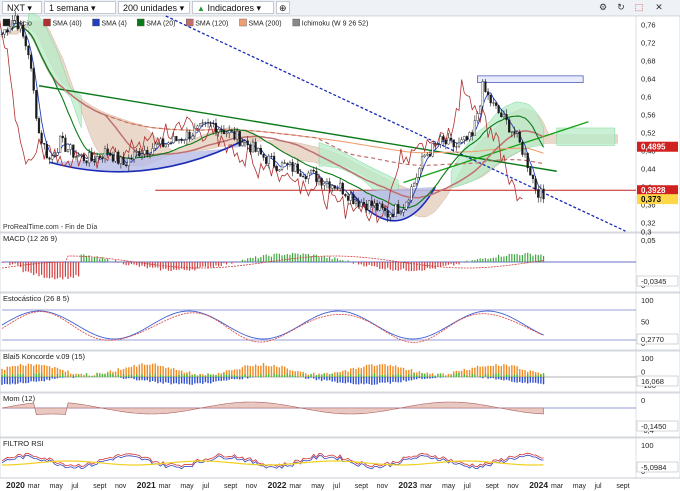  I want to click on panel-1-tick: 50, so click(645, 322).